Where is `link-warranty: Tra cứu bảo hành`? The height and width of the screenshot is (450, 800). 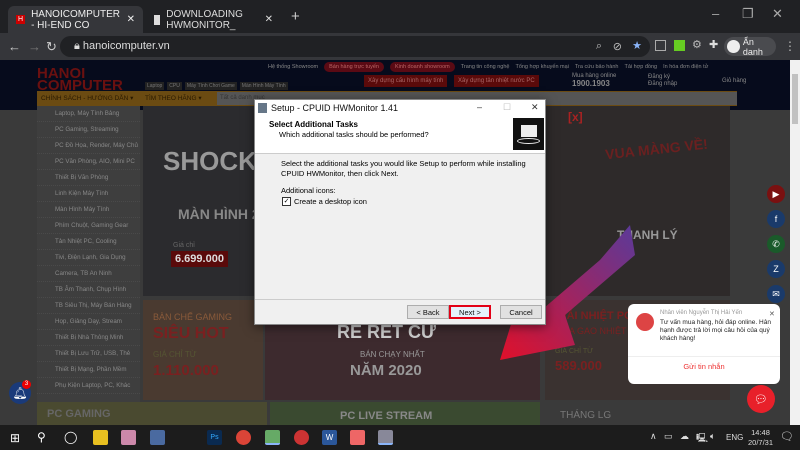 link-warranty: Tra cứu bảo hành is located at coordinates (597, 67).